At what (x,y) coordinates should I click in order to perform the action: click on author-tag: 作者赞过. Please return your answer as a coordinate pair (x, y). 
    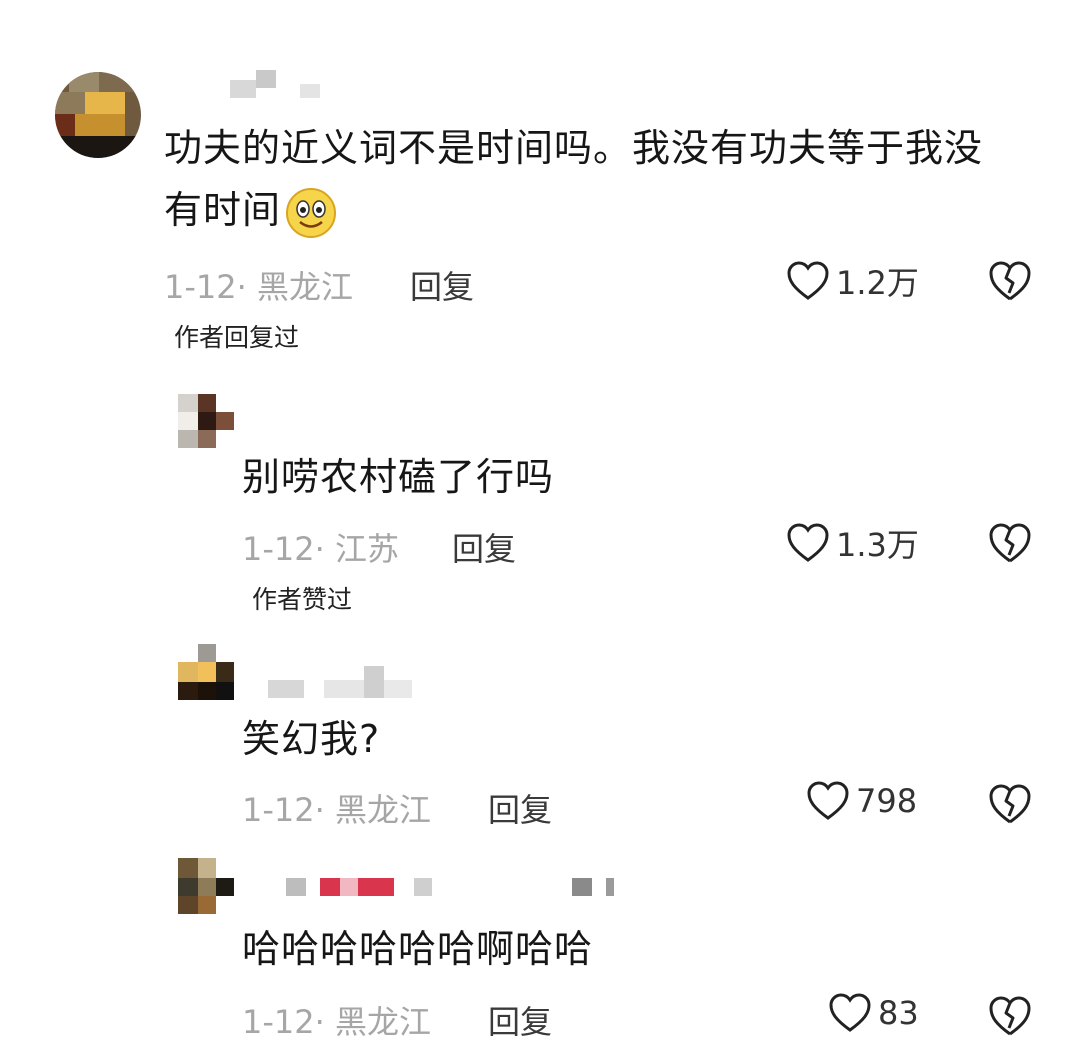
    Looking at the image, I should click on (302, 599).